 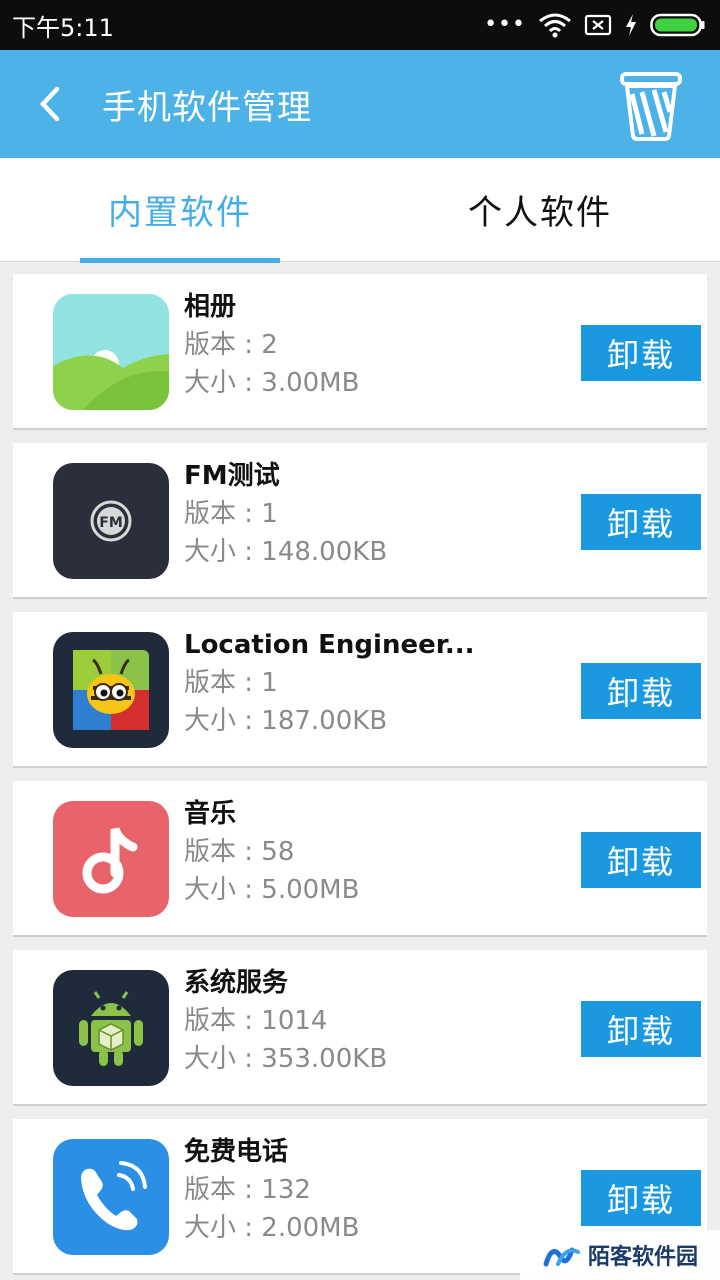 What do you see at coordinates (286, 721) in the screenshot?
I see `app-size: 大小 : 187.00KB` at bounding box center [286, 721].